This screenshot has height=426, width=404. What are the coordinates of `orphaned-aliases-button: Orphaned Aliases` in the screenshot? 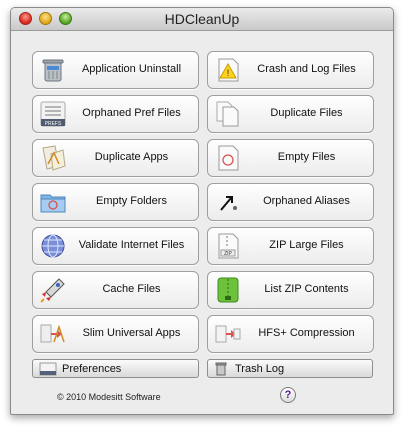 It's located at (290, 202).